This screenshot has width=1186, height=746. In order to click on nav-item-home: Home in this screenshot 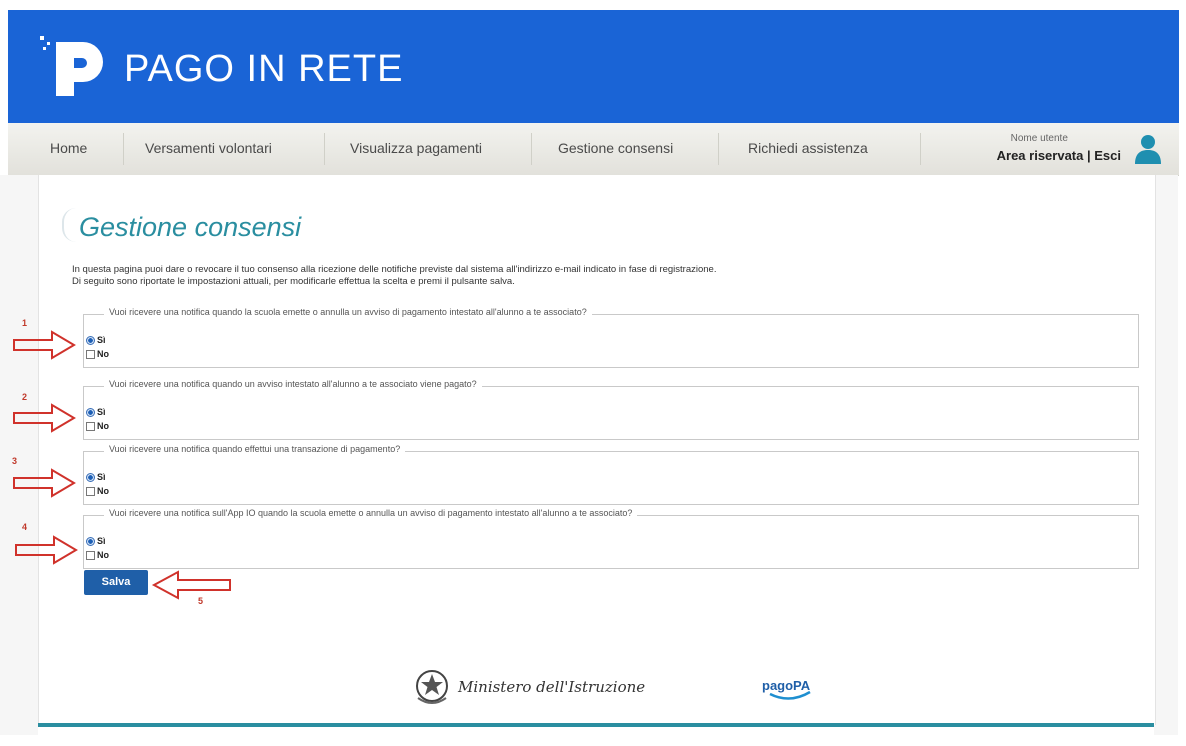, I will do `click(68, 148)`.